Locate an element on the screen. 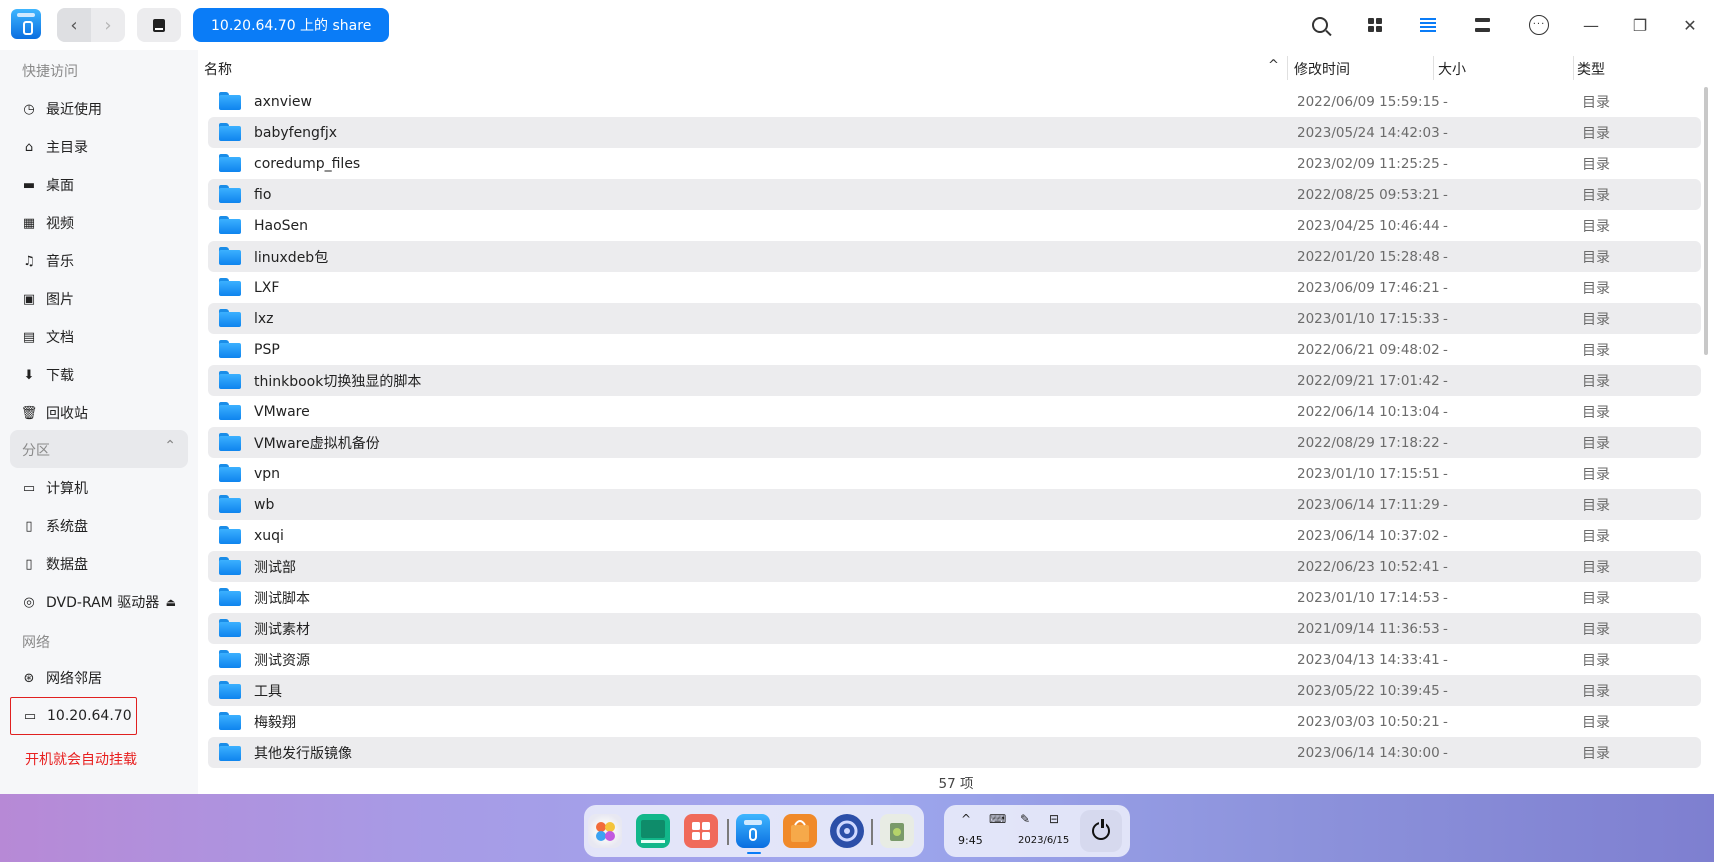 The image size is (1714, 862). back-button: ‹ is located at coordinates (74, 25).